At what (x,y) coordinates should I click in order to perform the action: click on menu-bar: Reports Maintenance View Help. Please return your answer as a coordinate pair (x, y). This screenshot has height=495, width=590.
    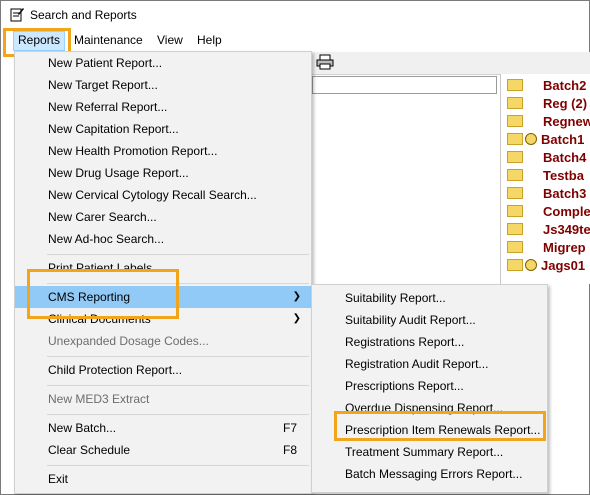
    Looking at the image, I should click on (295, 40).